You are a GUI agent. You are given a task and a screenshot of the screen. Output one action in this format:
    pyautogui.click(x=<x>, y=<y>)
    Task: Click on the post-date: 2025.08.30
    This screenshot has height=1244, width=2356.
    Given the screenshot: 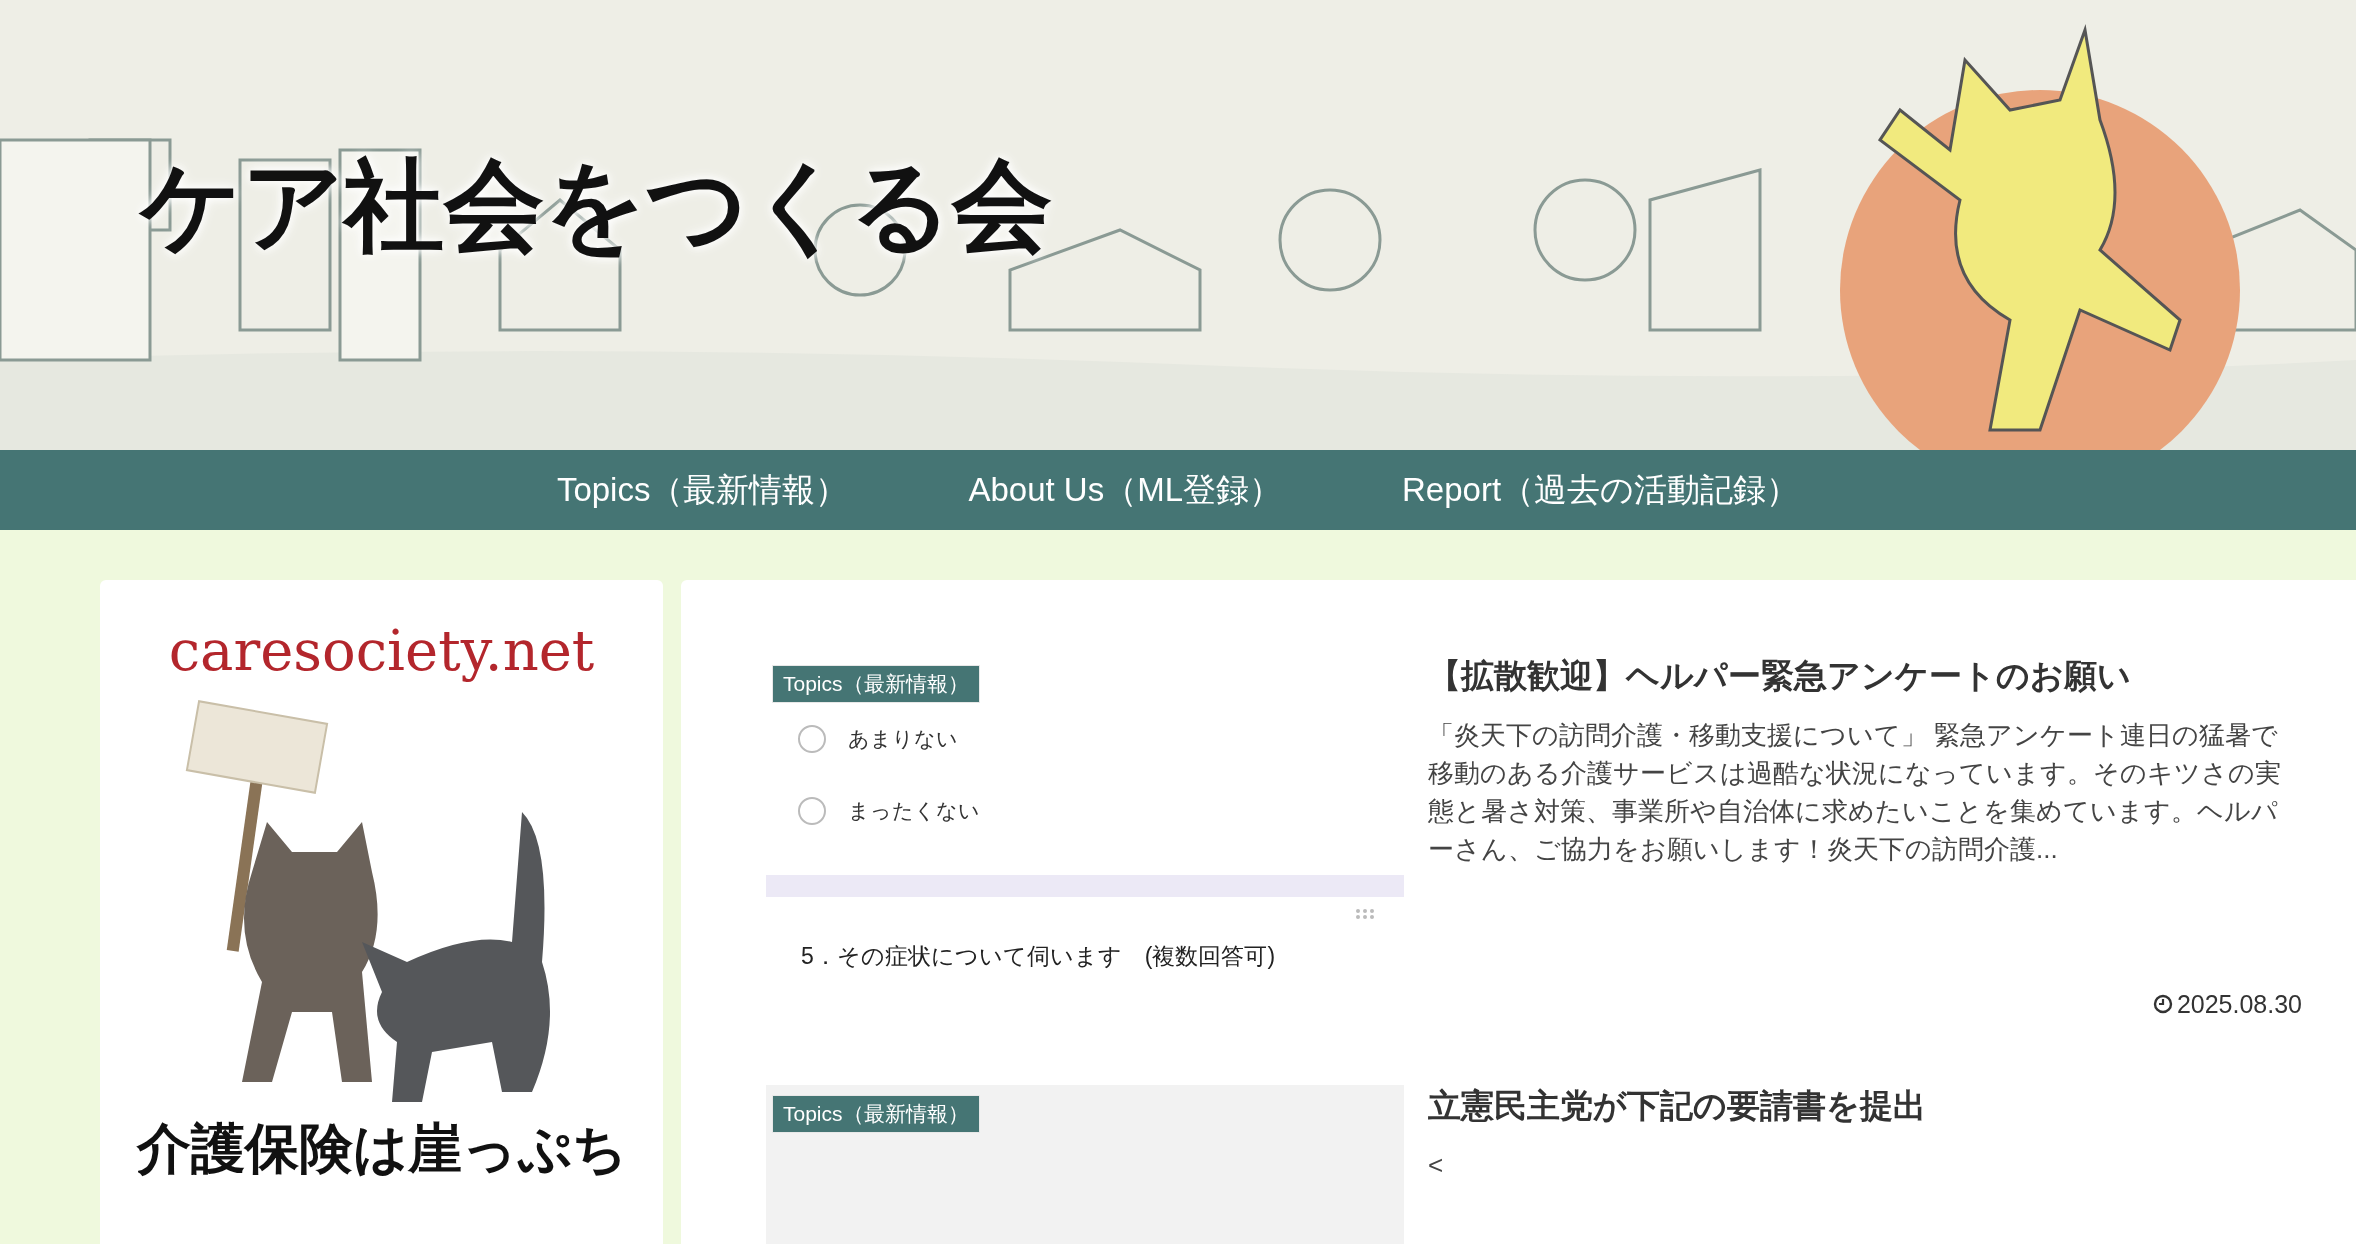 What is the action you would take?
    pyautogui.click(x=2239, y=1004)
    